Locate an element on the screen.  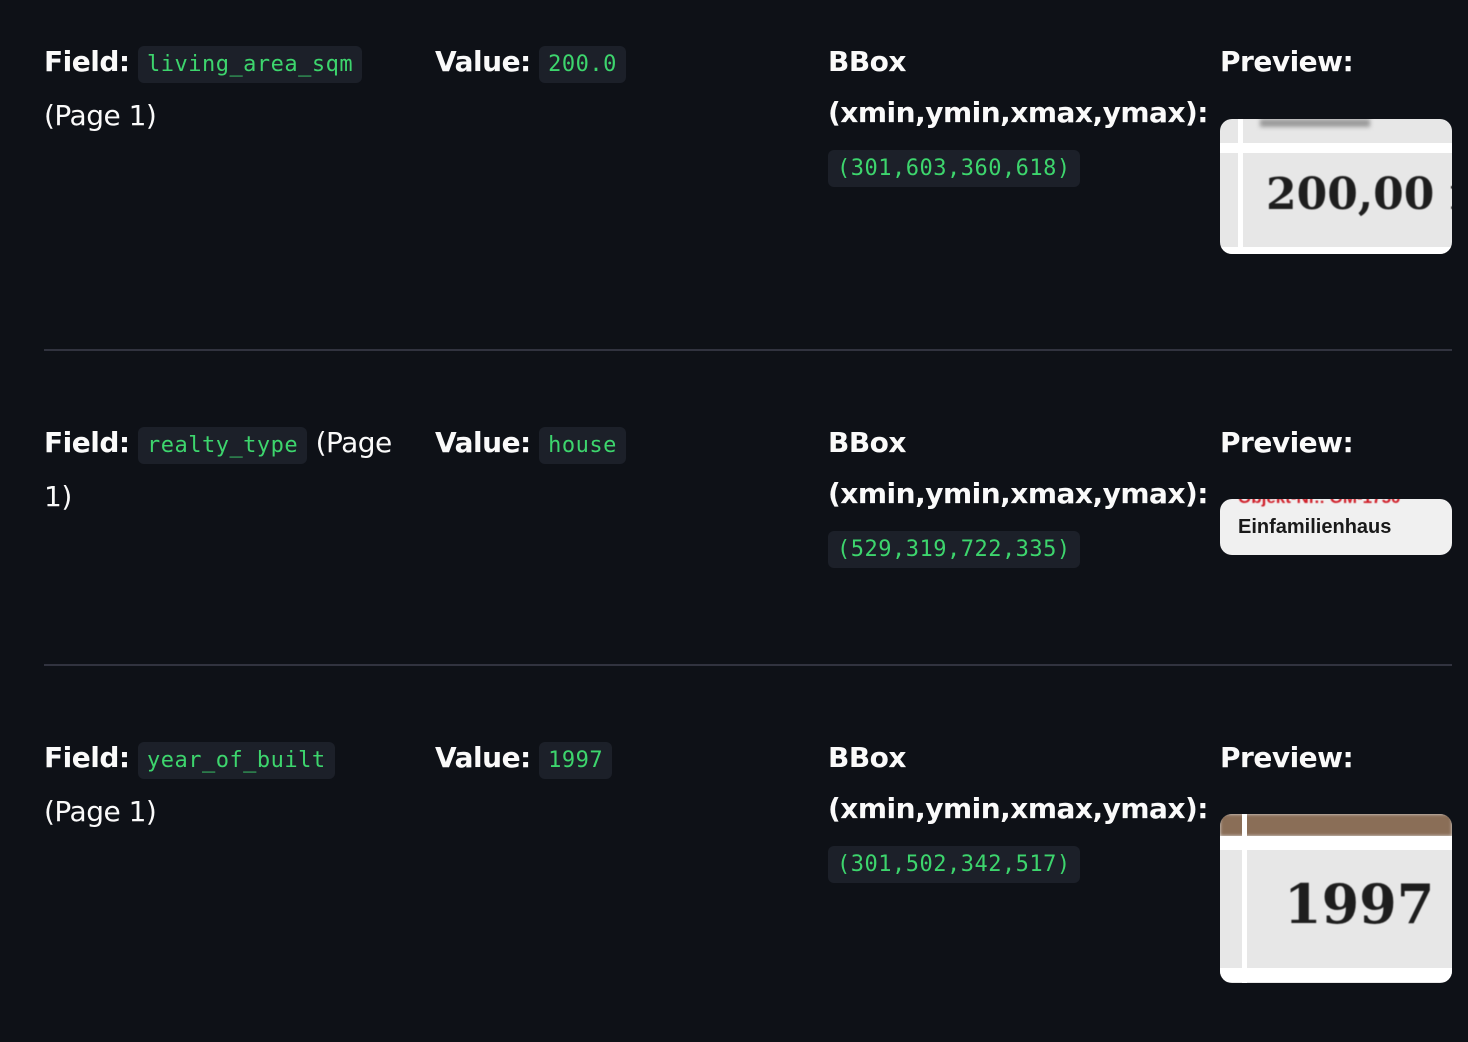
preview-image-text: 1997 is located at coordinates (1359, 904).